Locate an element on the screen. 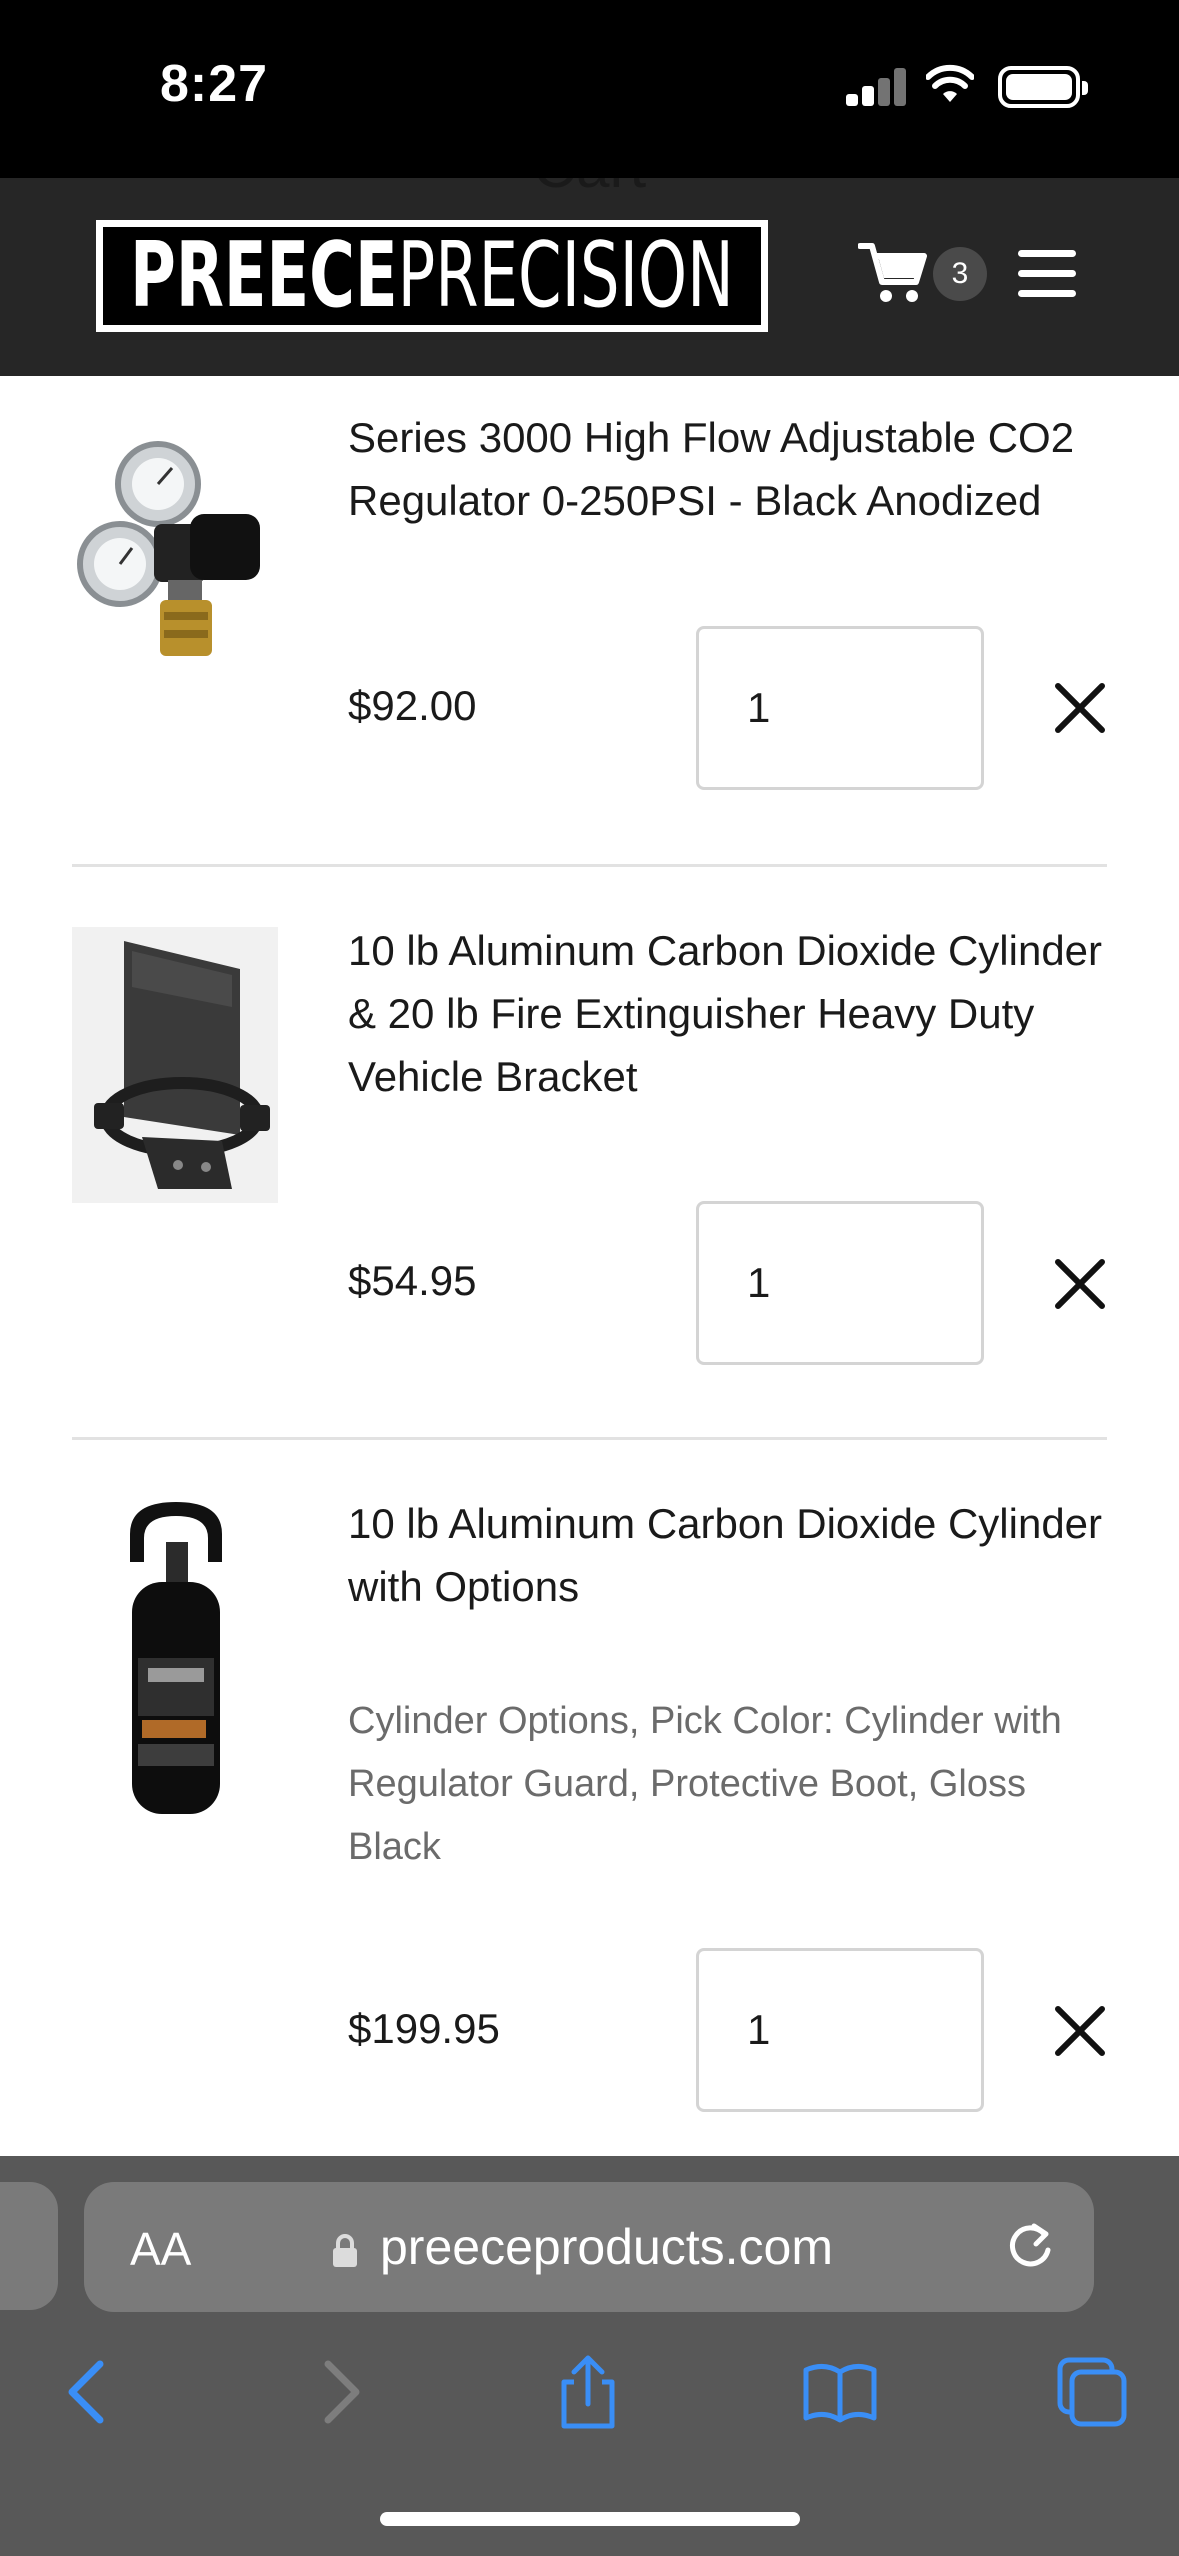 This screenshot has height=2556, width=1179. previous-tab-preview is located at coordinates (29, 2246).